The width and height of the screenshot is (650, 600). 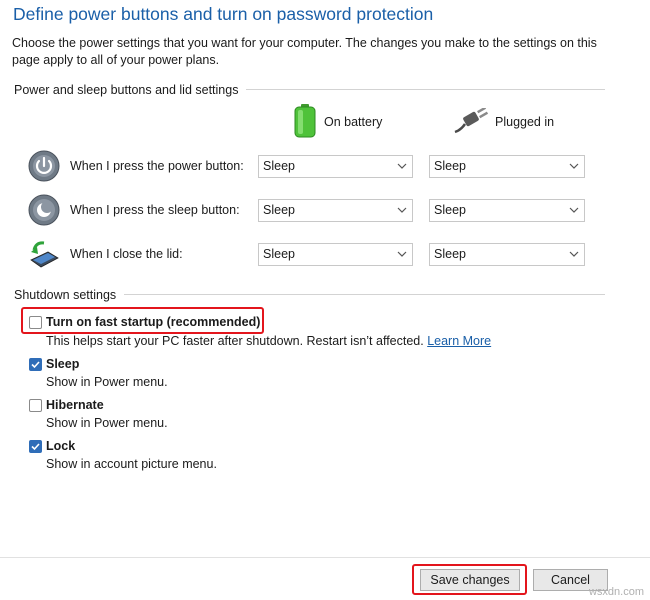 What do you see at coordinates (62, 364) in the screenshot?
I see `sleep-option-label: Sleep` at bounding box center [62, 364].